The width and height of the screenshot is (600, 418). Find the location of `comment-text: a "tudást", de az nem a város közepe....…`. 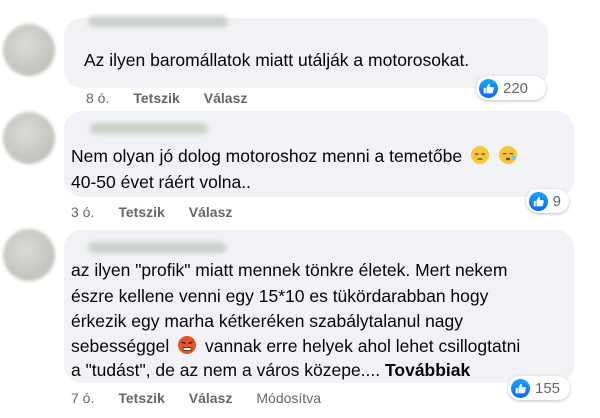

comment-text: a "tudást", de az nem a város közepe....… is located at coordinates (270, 370).